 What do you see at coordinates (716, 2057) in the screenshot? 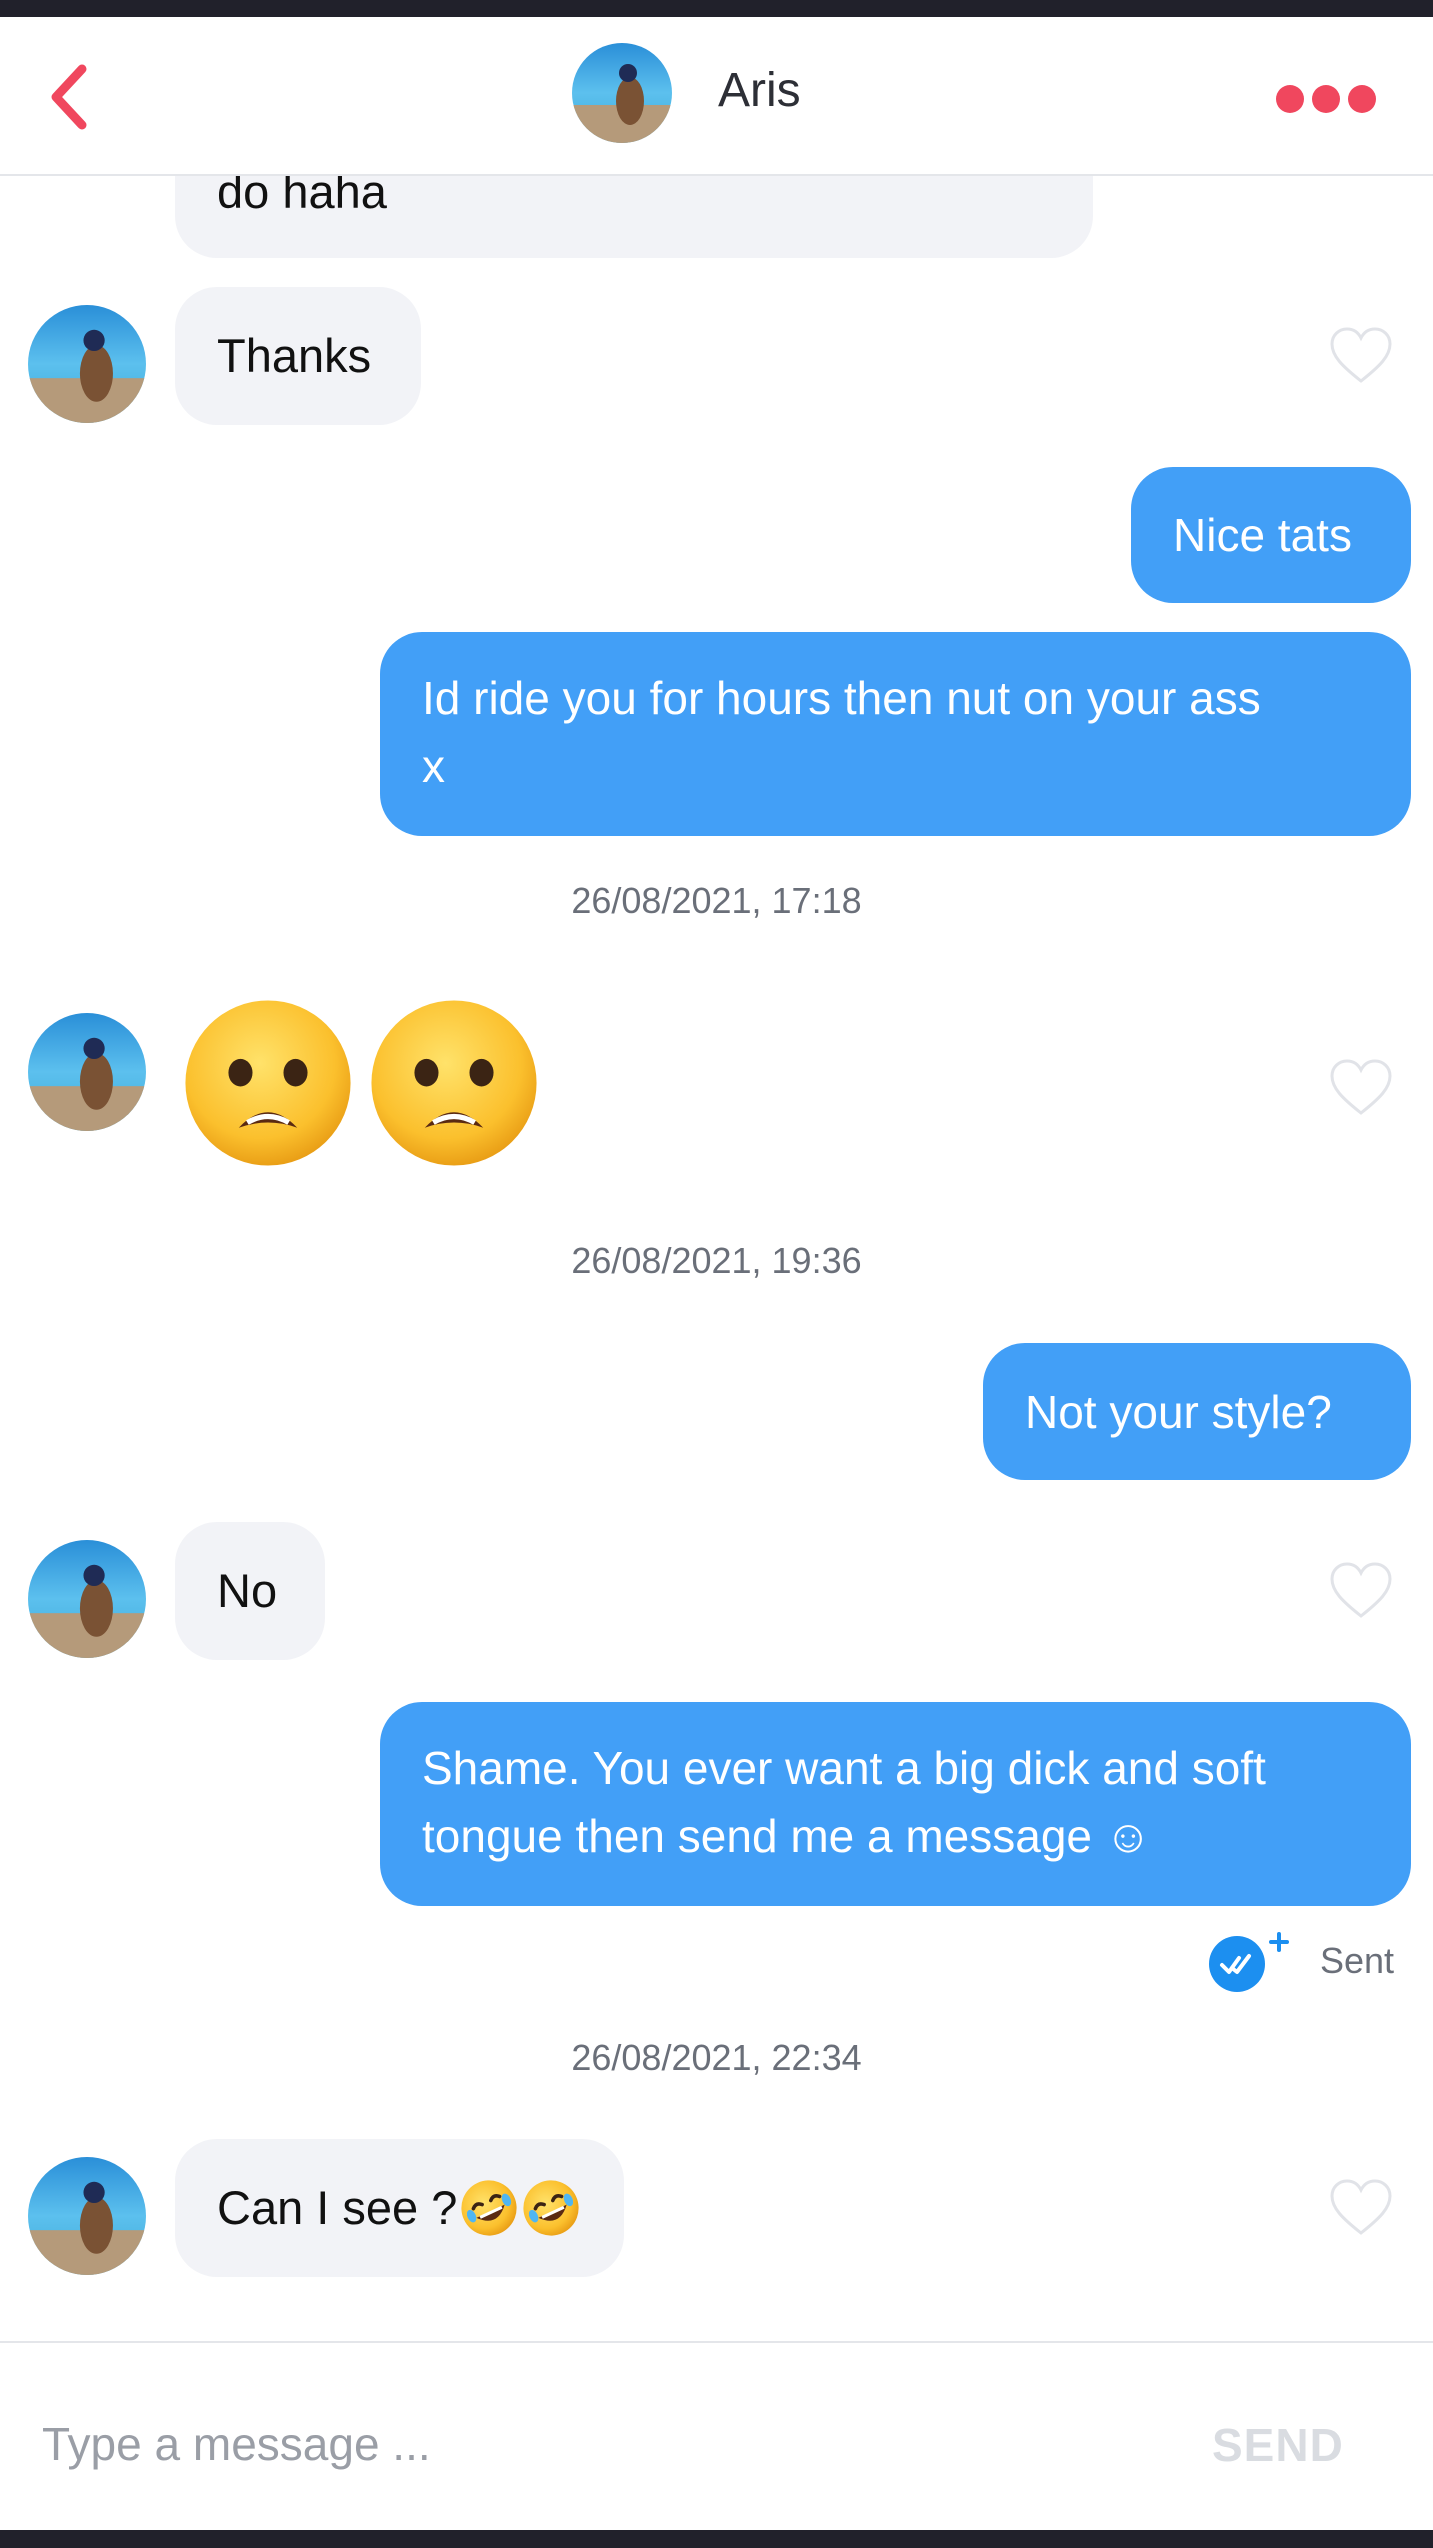
I see `message-timestamp: 26/08/2021, 22:34` at bounding box center [716, 2057].